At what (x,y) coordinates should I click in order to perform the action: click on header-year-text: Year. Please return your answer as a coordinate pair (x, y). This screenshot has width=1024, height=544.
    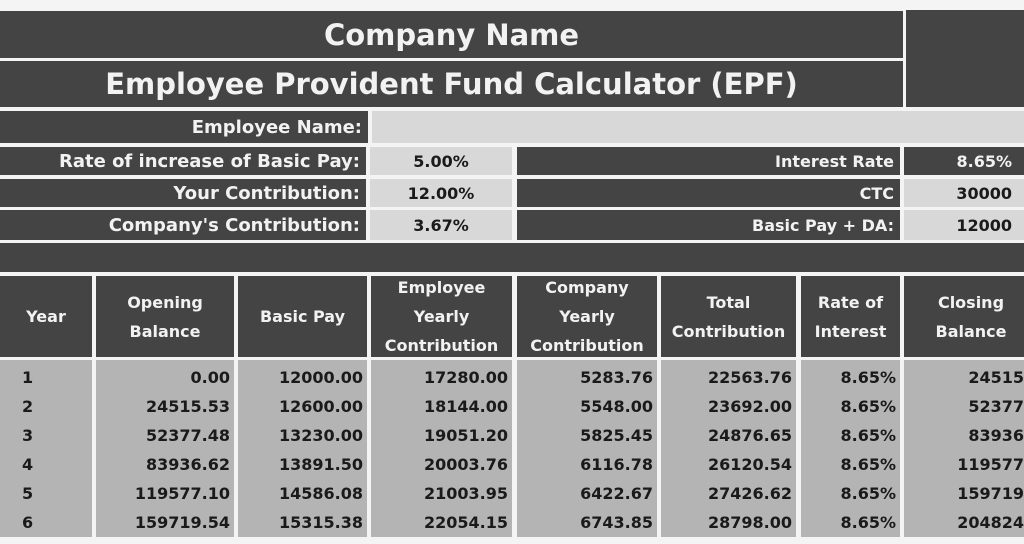
    Looking at the image, I should click on (46, 316).